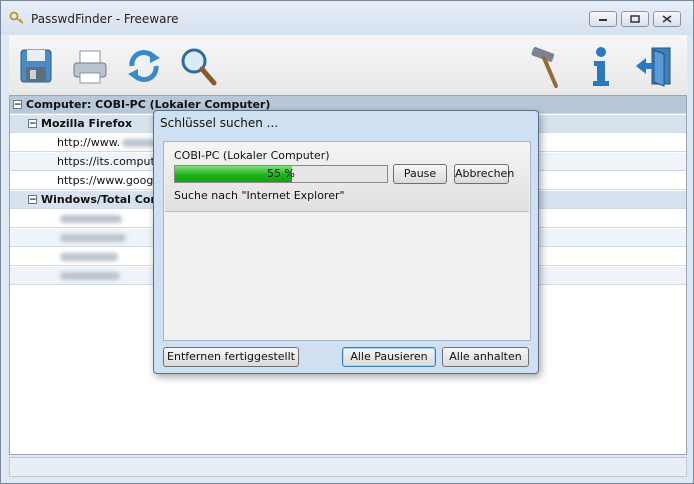 This screenshot has width=694, height=484. I want to click on save-button, so click(36, 66).